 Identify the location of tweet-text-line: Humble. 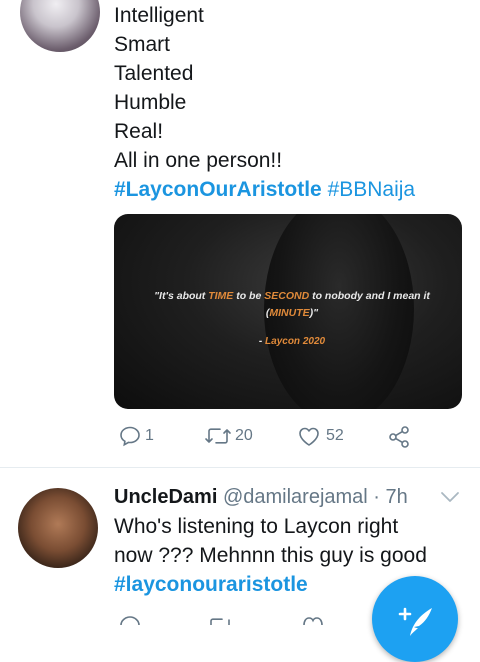
(150, 102).